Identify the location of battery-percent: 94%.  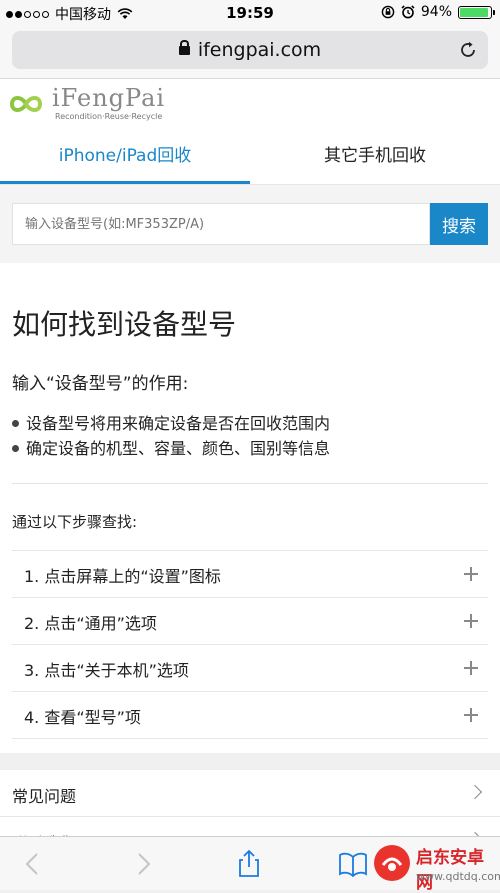
(436, 12).